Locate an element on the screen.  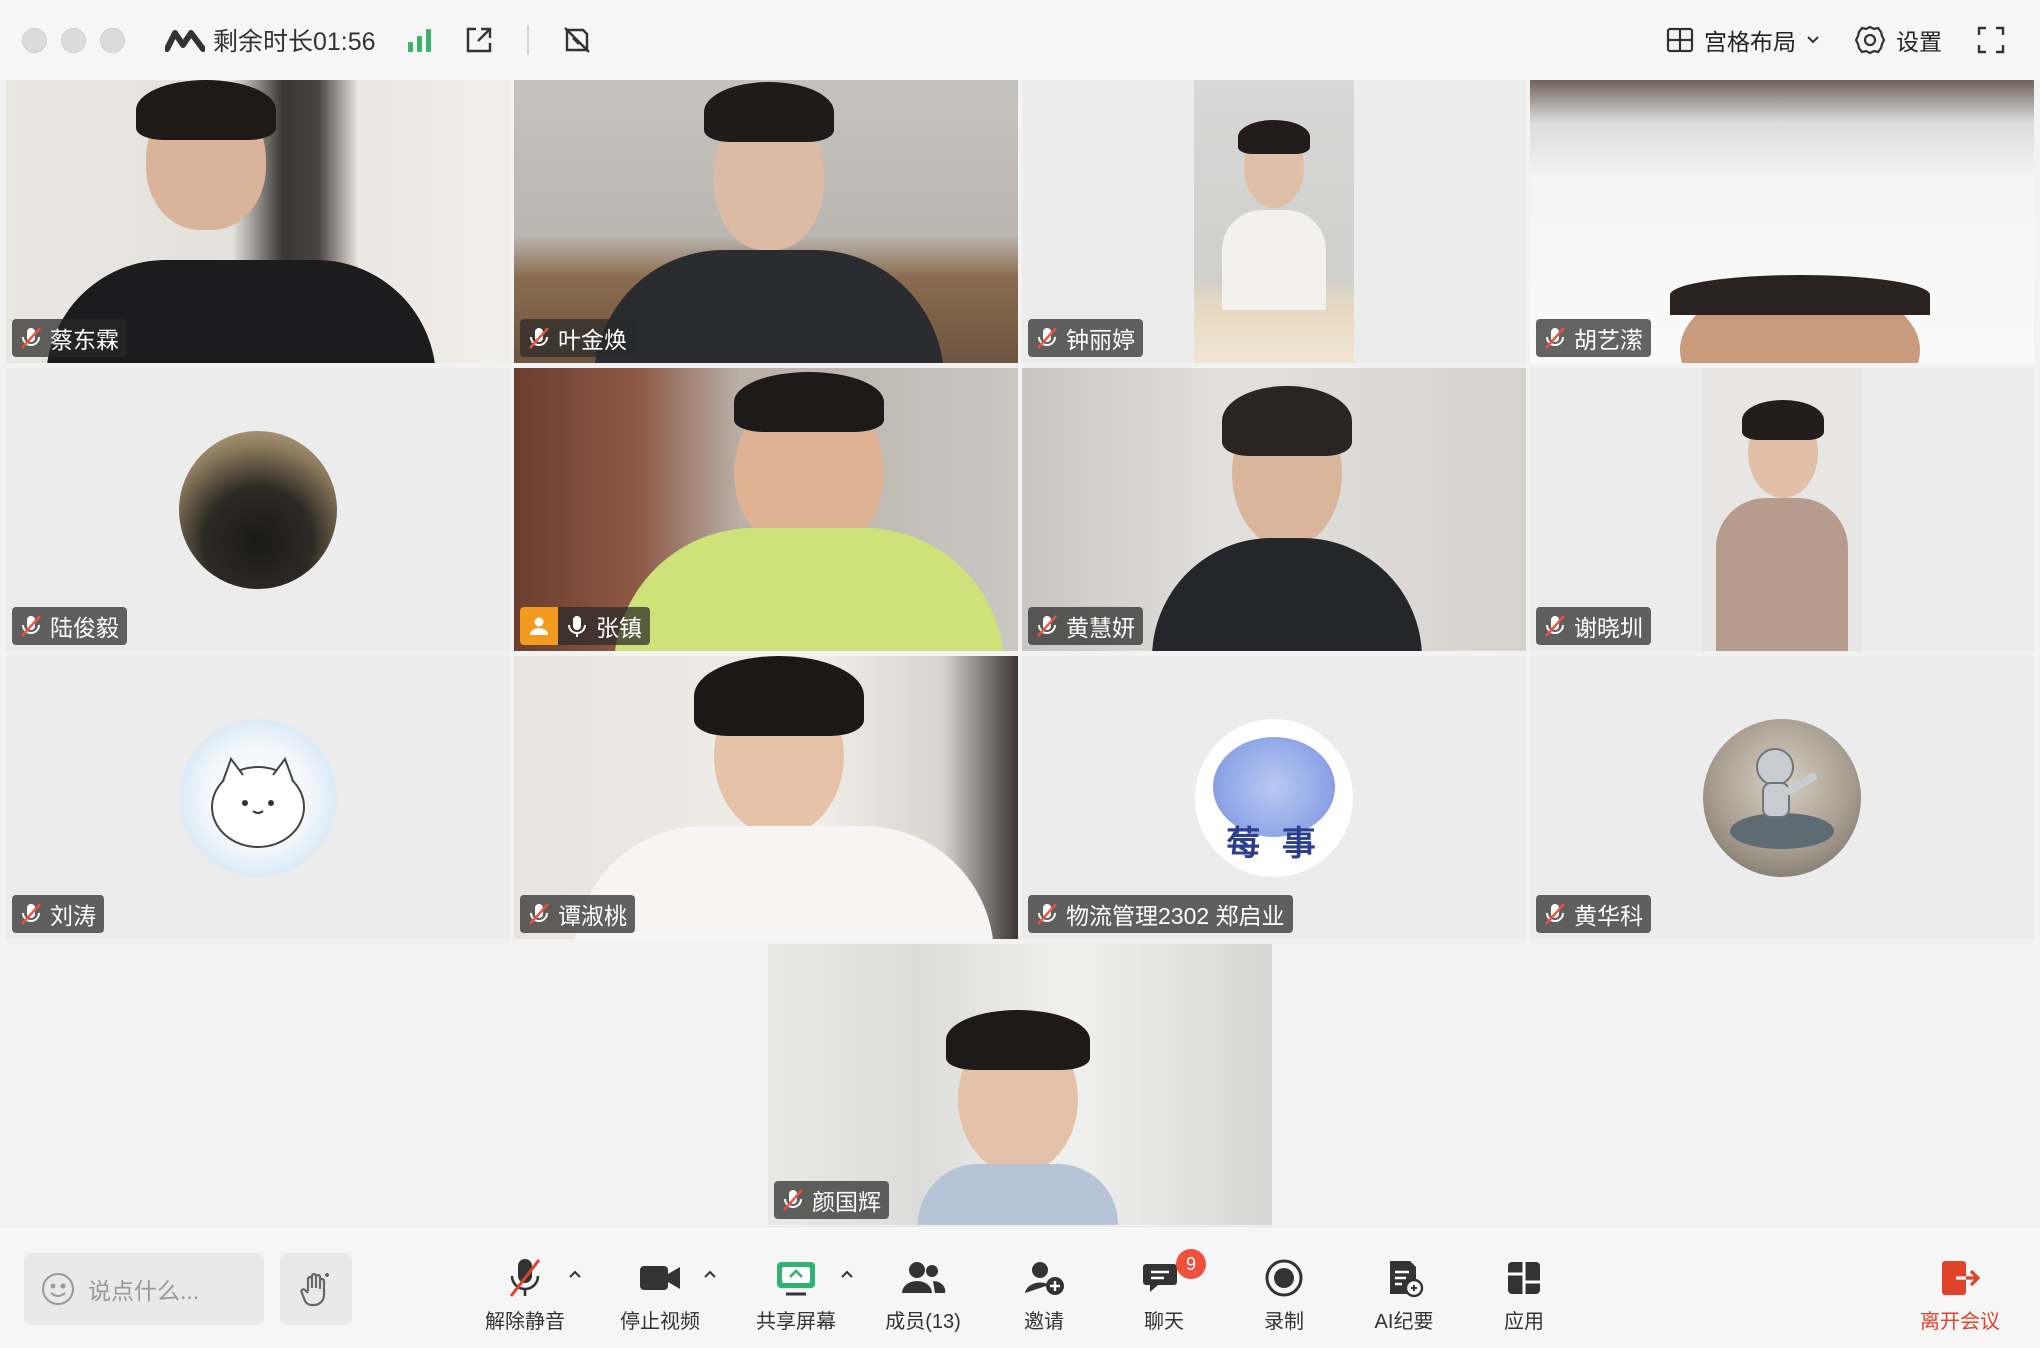
settings-label: 设置 is located at coordinates (1919, 42).